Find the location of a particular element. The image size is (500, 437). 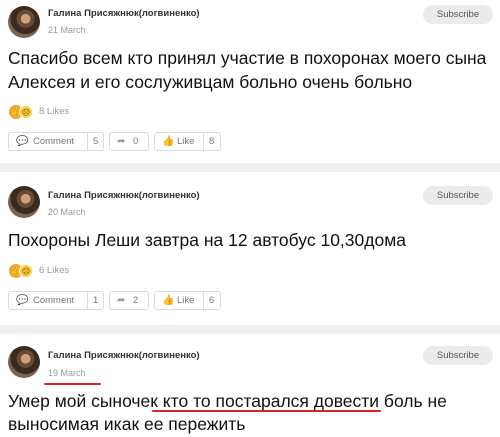

post-date: 20 March is located at coordinates (67, 212).